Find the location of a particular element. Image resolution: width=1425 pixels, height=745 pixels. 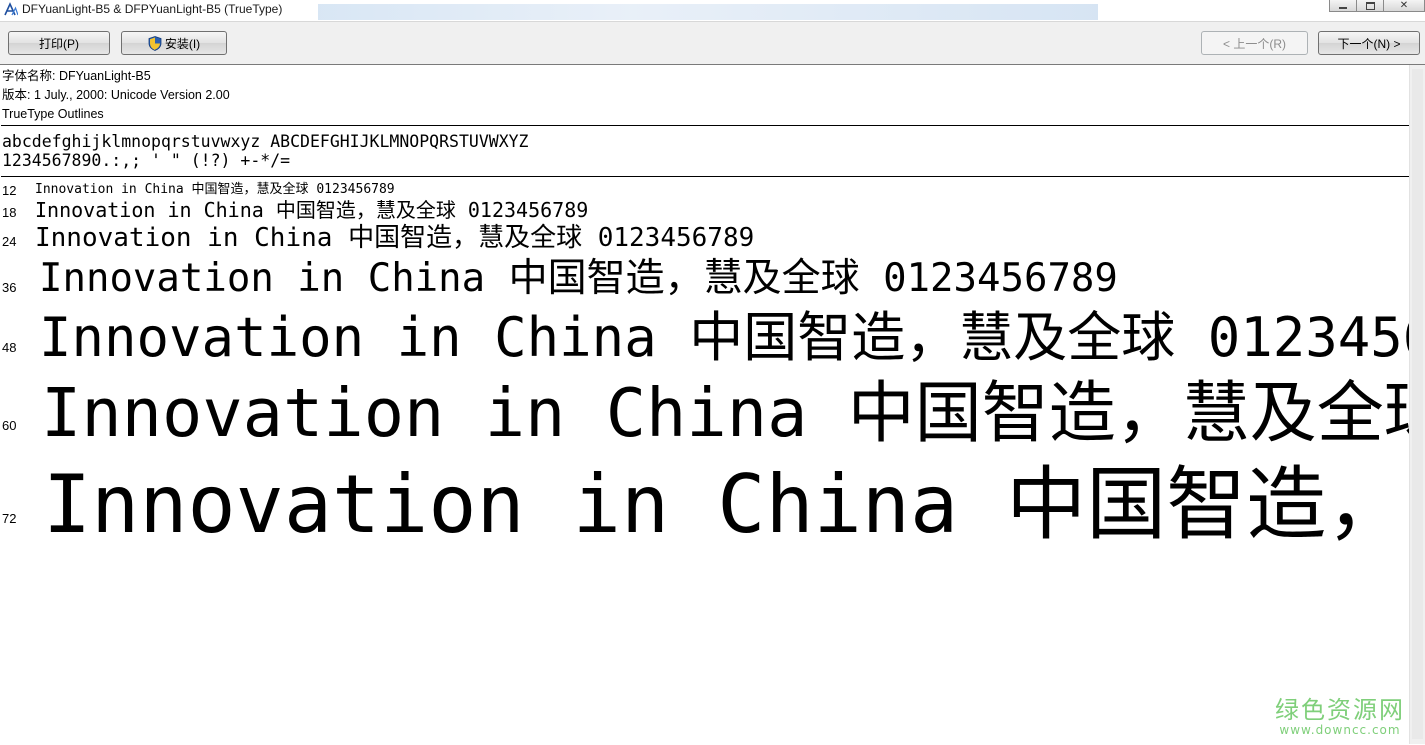

minimize-button is located at coordinates (1343, 6).